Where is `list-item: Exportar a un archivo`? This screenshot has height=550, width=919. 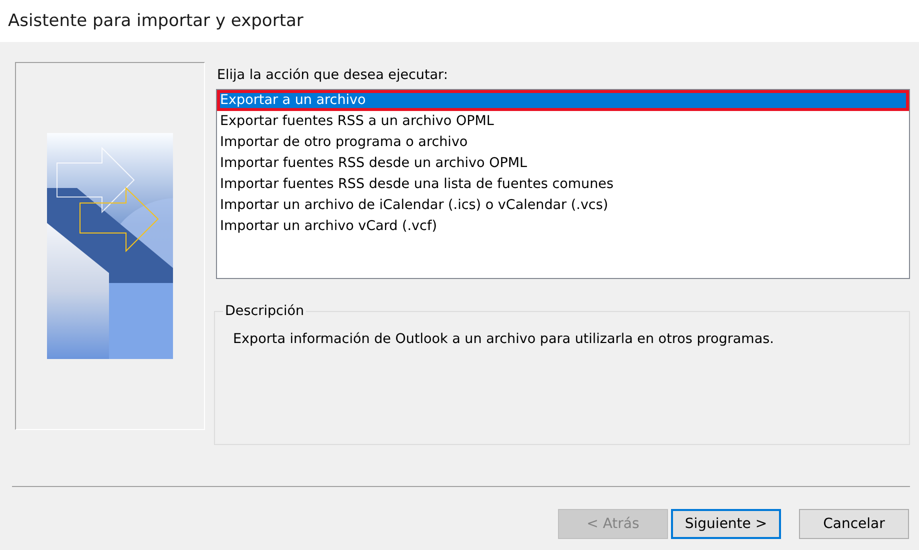
list-item: Exportar a un archivo is located at coordinates (563, 100).